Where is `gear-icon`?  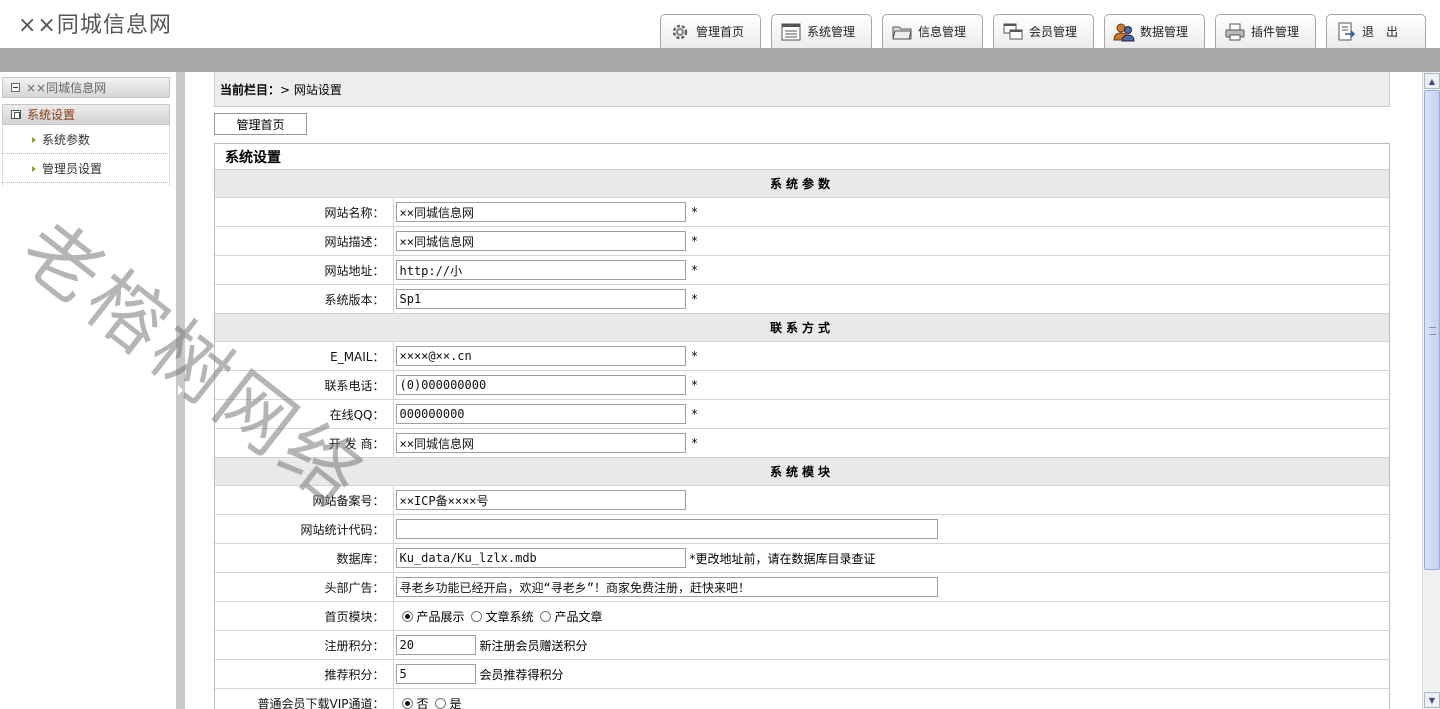 gear-icon is located at coordinates (680, 32).